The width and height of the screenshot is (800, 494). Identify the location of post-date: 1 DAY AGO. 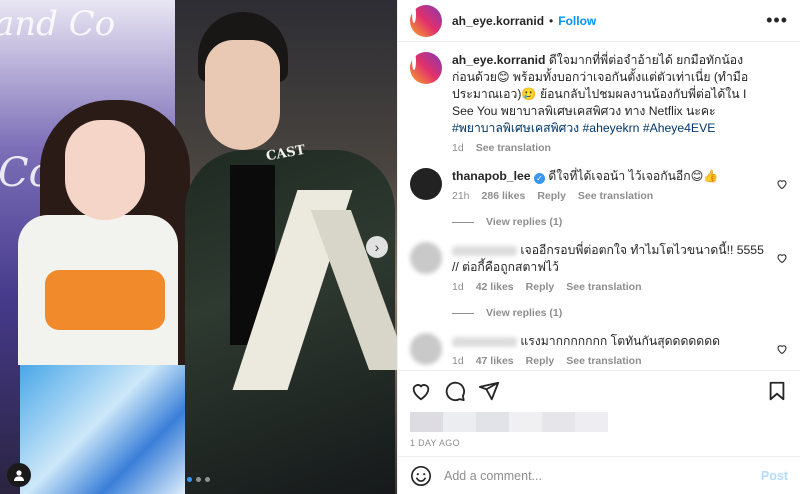
(435, 443).